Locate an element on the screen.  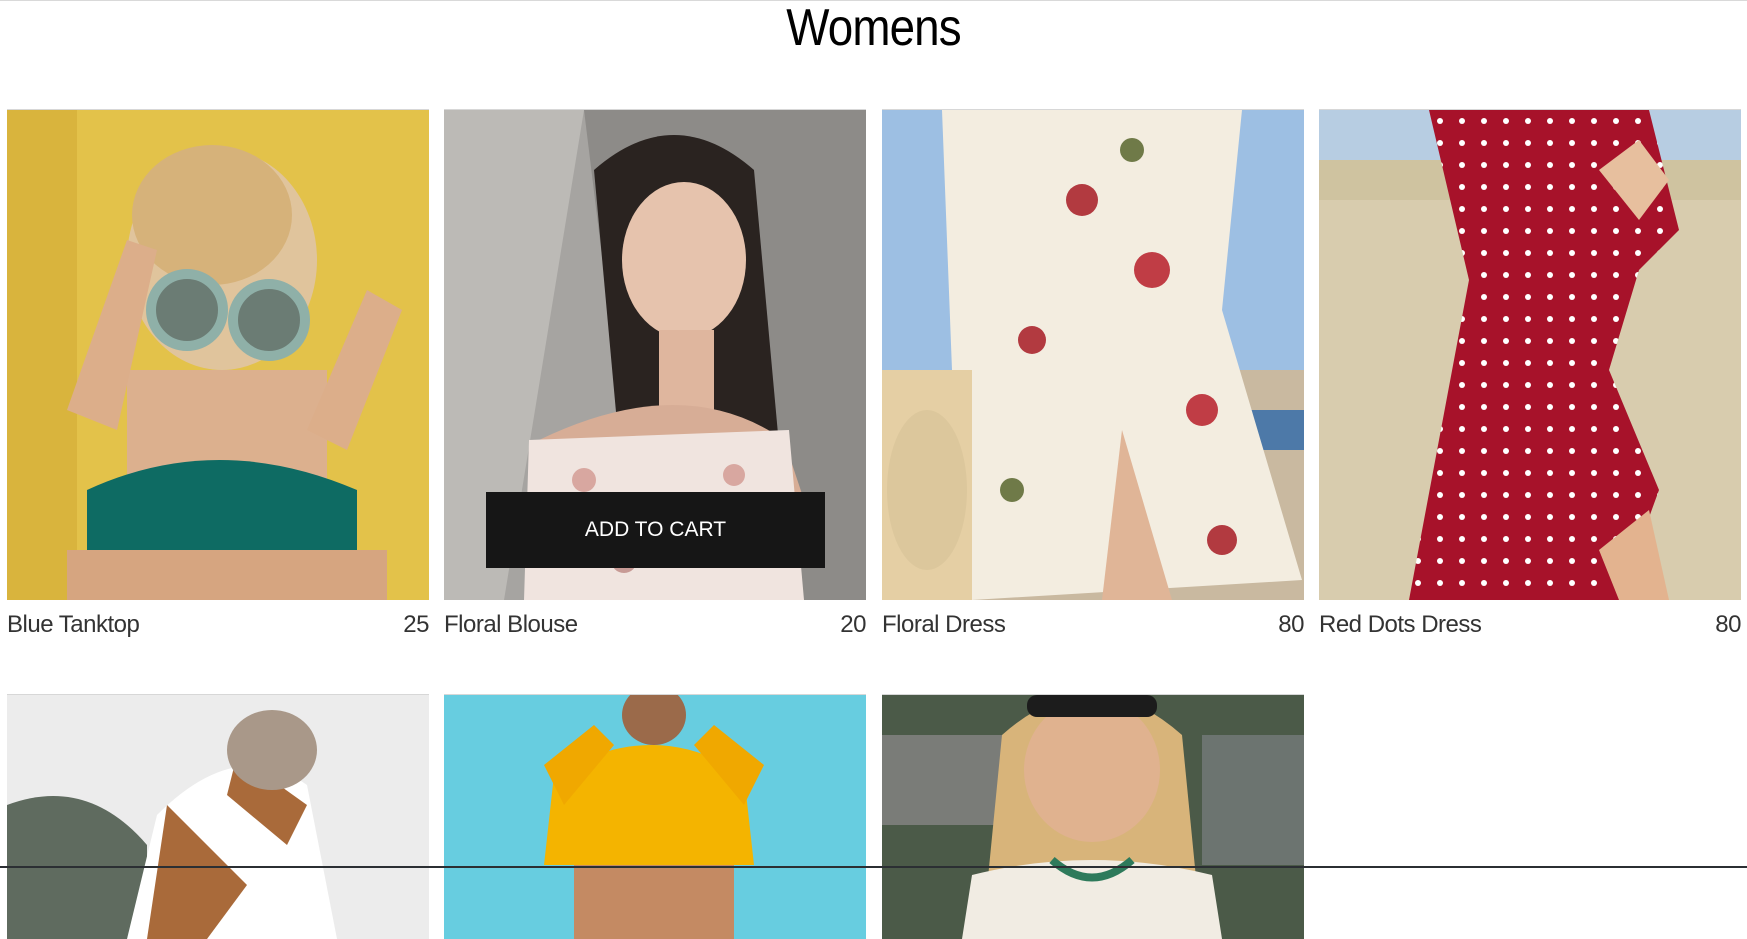
product-name: Red Dots Dress is located at coordinates (1400, 625).